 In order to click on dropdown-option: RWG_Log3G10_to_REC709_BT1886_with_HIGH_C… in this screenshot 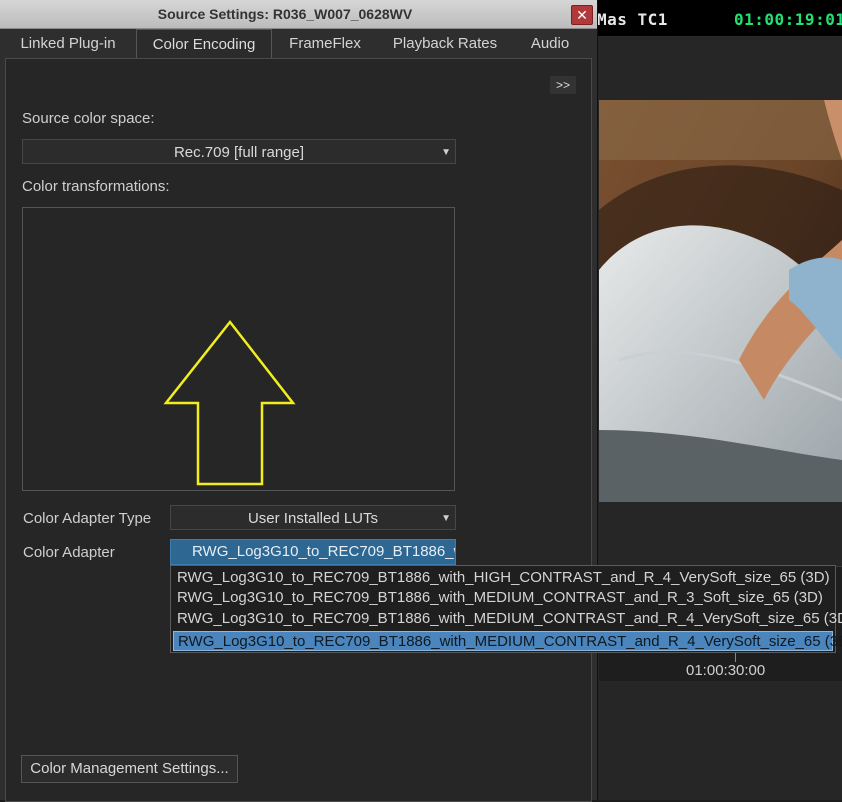, I will do `click(503, 578)`.